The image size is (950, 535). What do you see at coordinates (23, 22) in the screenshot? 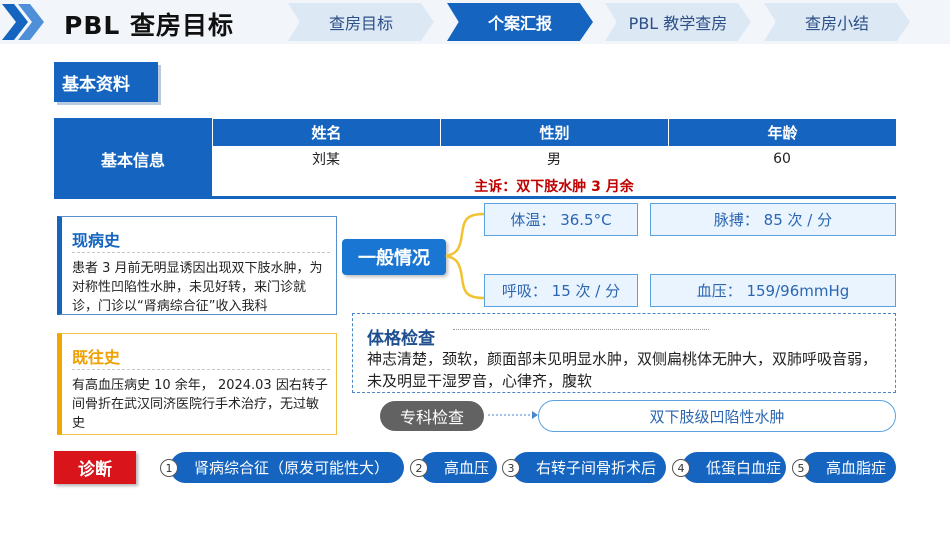
I see `chevron-logo-icon` at bounding box center [23, 22].